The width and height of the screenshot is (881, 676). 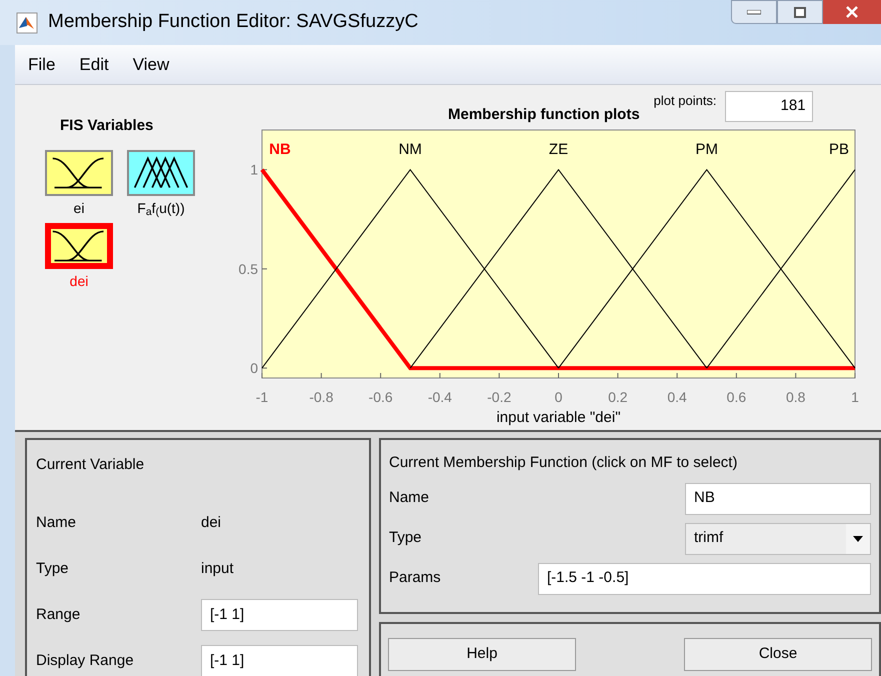 What do you see at coordinates (736, 397) in the screenshot?
I see `x-tick-label: 0.6` at bounding box center [736, 397].